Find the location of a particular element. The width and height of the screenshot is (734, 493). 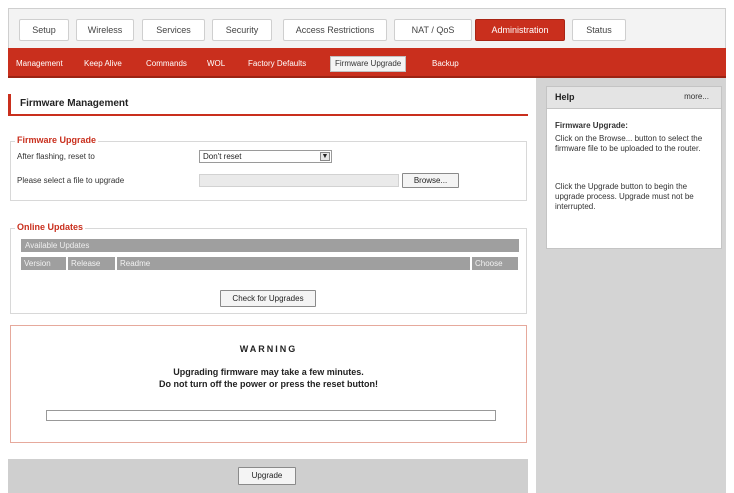

column-release: Release is located at coordinates (92, 263).